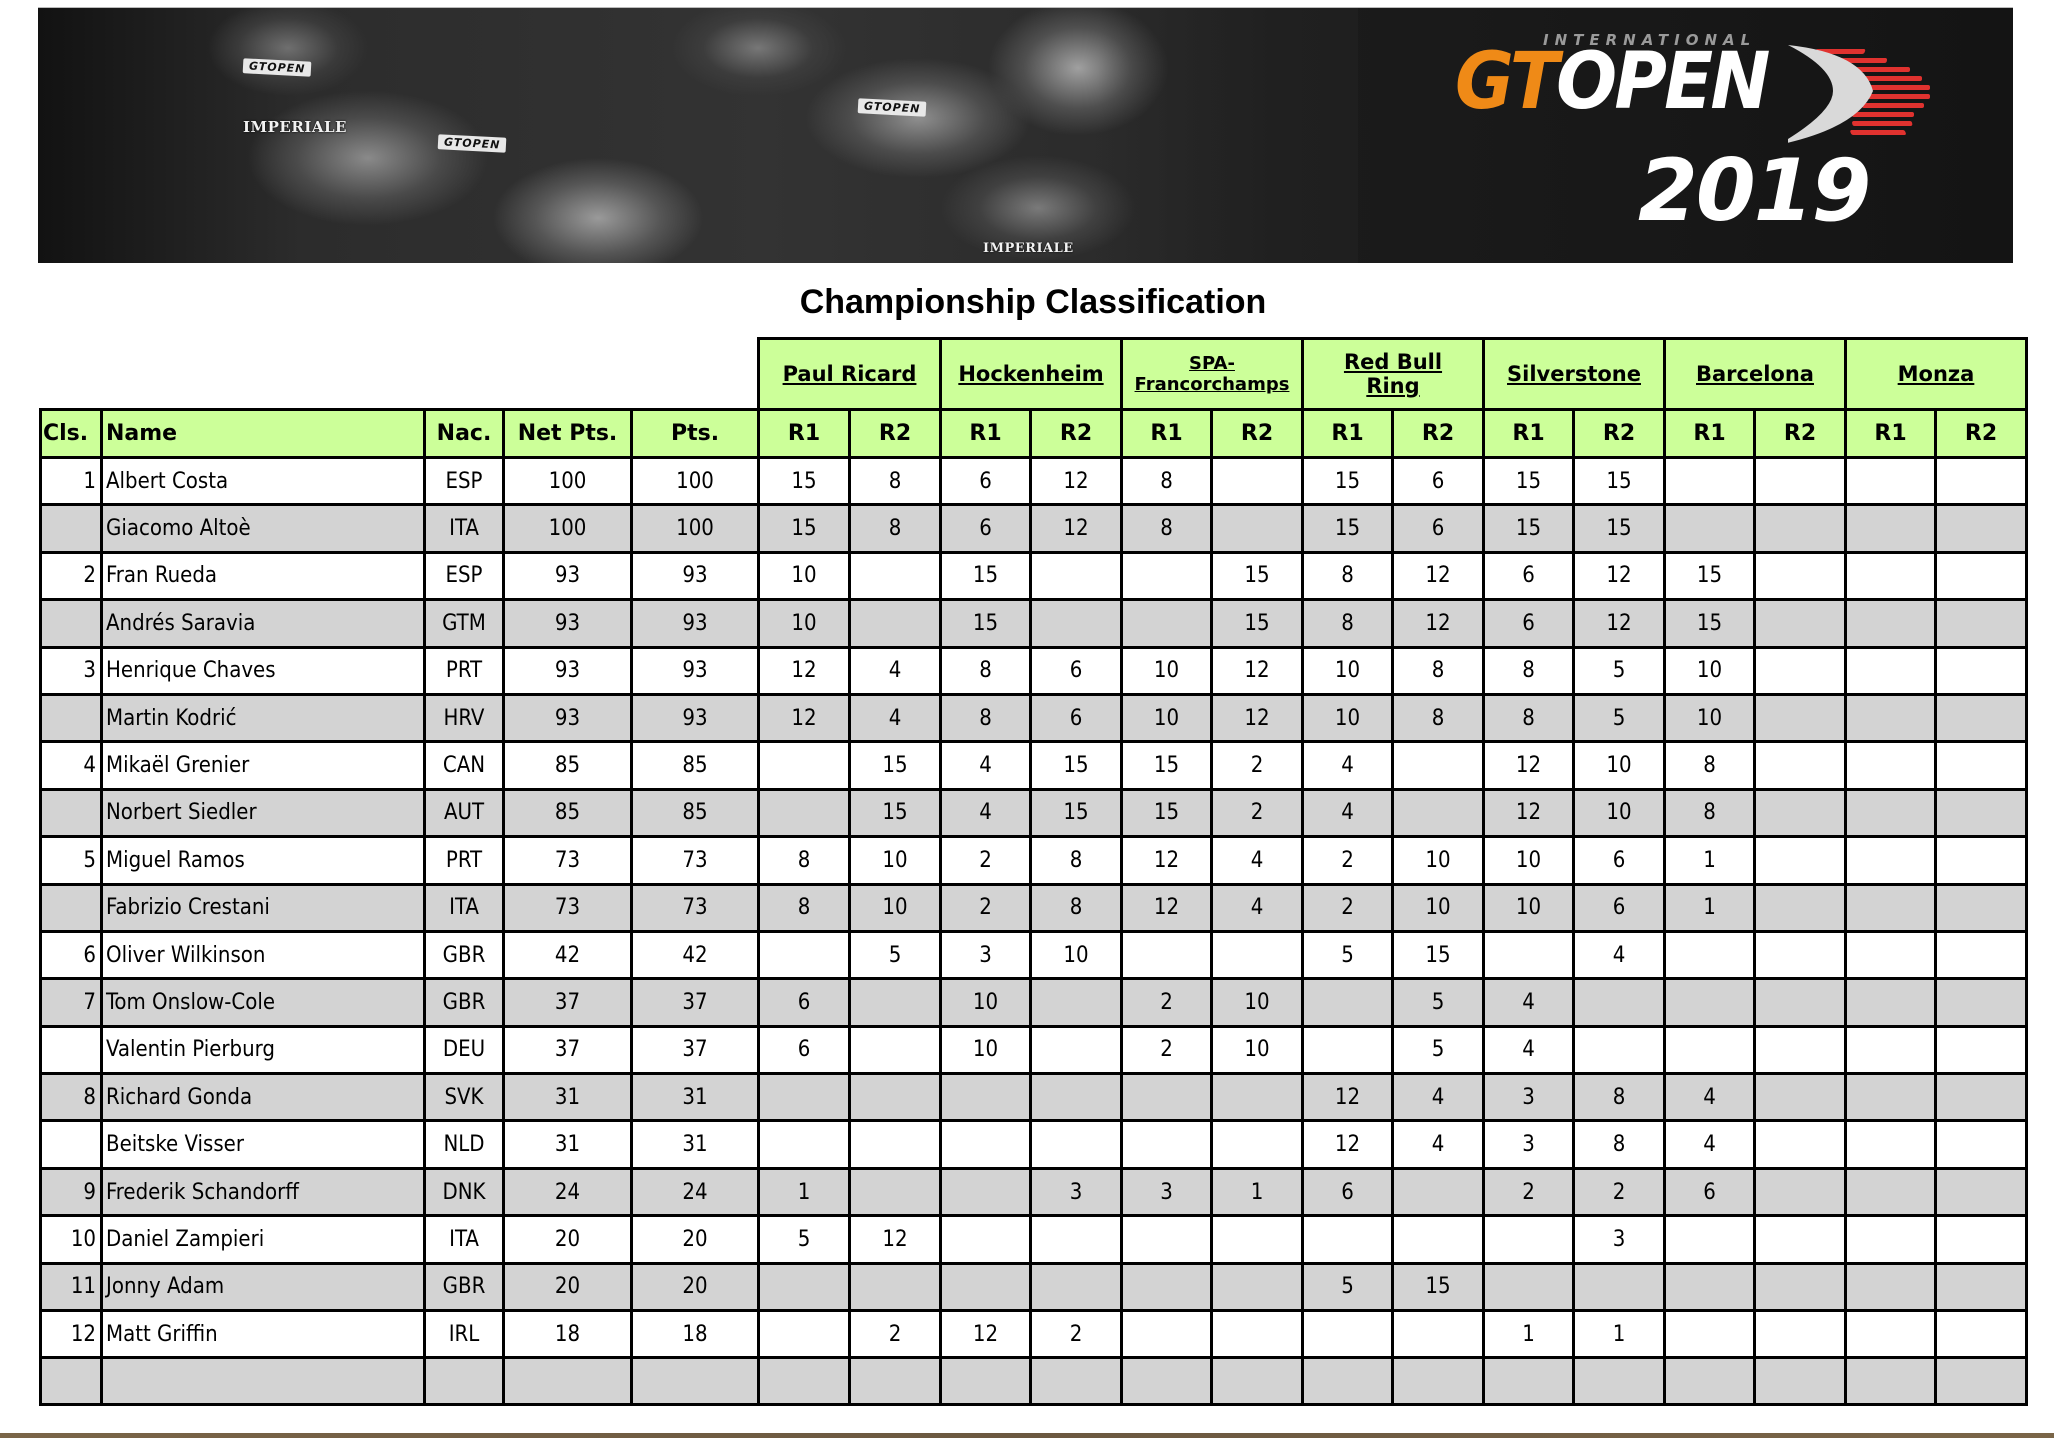 The image size is (2054, 1438). I want to click on event-header-red-bull-ring: Red Bull Ring, so click(1393, 374).